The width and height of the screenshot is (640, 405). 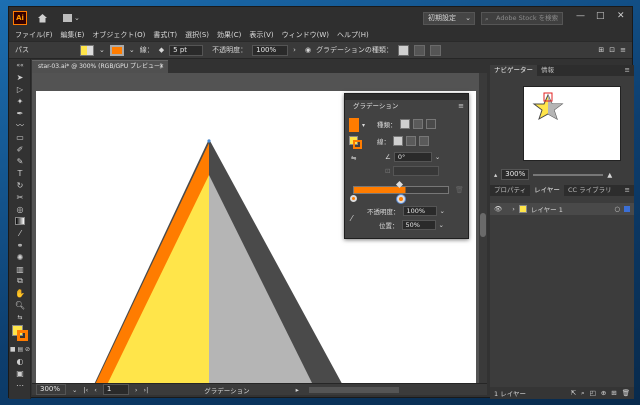 What do you see at coordinates (613, 393) in the screenshot?
I see `new-layer-icon: ⊞` at bounding box center [613, 393].